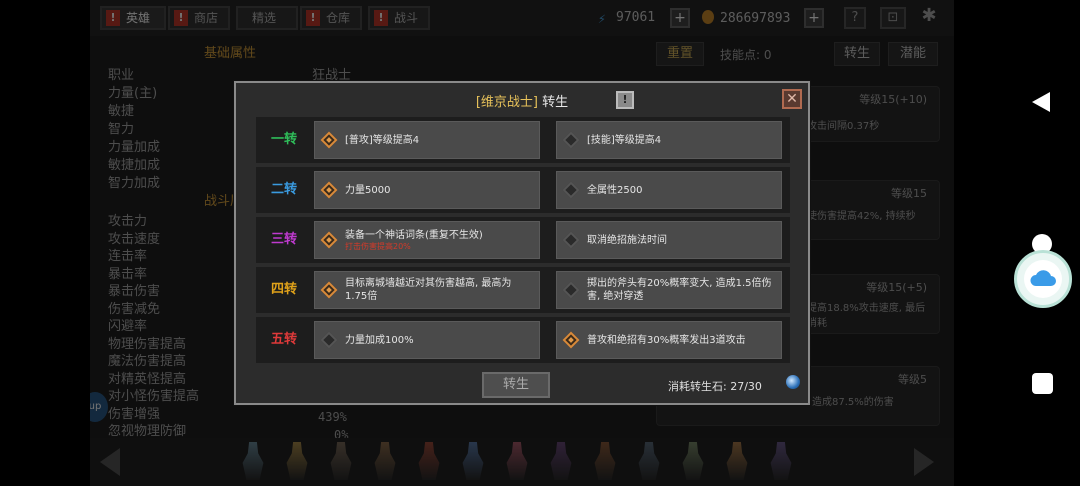 Image resolution: width=1080 pixels, height=486 pixels. What do you see at coordinates (666, 340) in the screenshot?
I see `option-text: 普攻和绝招有30%概率发出3道攻击` at bounding box center [666, 340].